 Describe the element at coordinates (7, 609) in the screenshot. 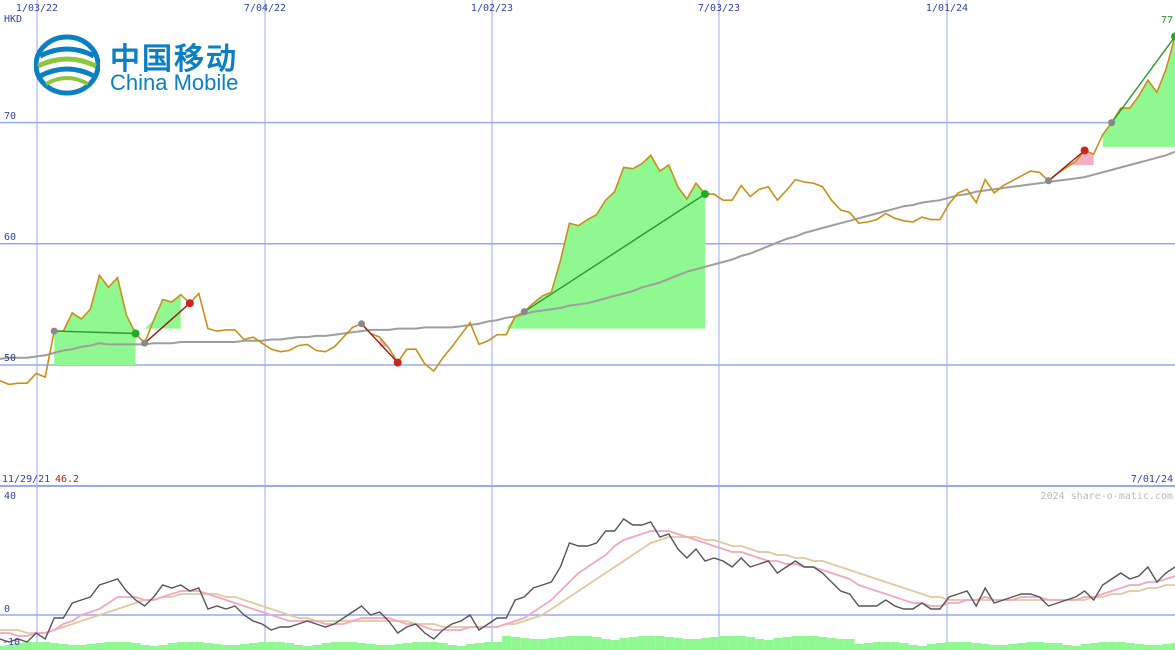

I see `osc-y-tick-label: 0` at that location.